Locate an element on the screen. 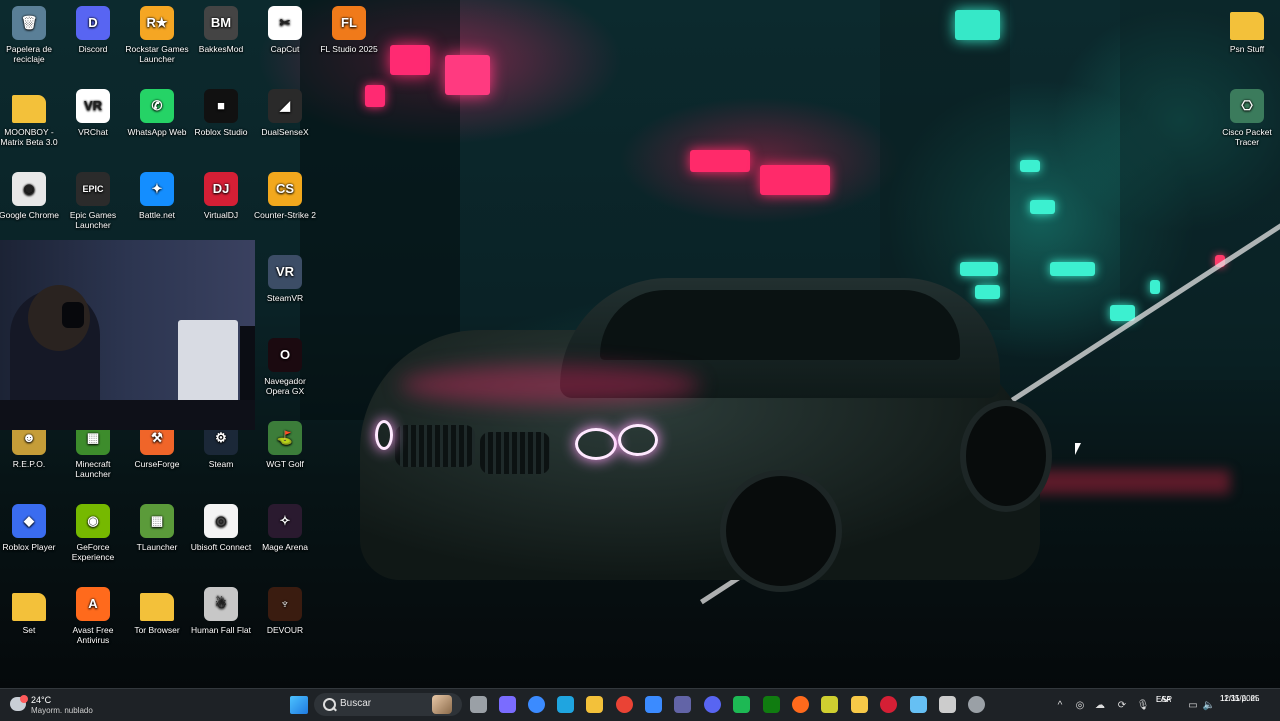 This screenshot has height=721, width=1280. xbox-icon is located at coordinates (771, 704).